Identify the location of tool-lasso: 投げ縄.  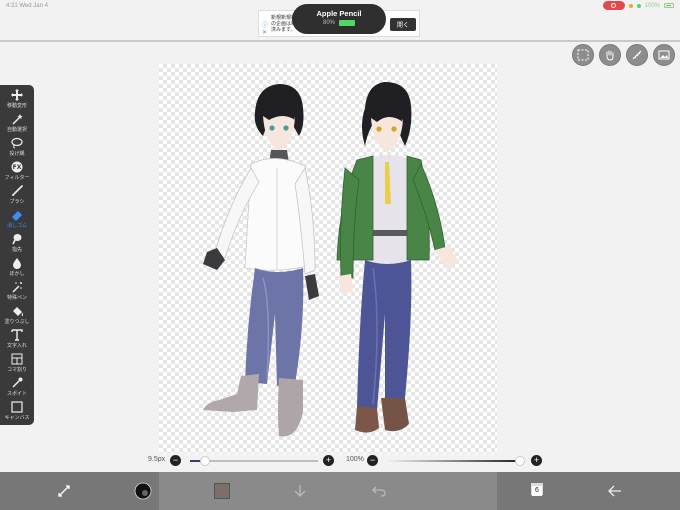
(17, 149).